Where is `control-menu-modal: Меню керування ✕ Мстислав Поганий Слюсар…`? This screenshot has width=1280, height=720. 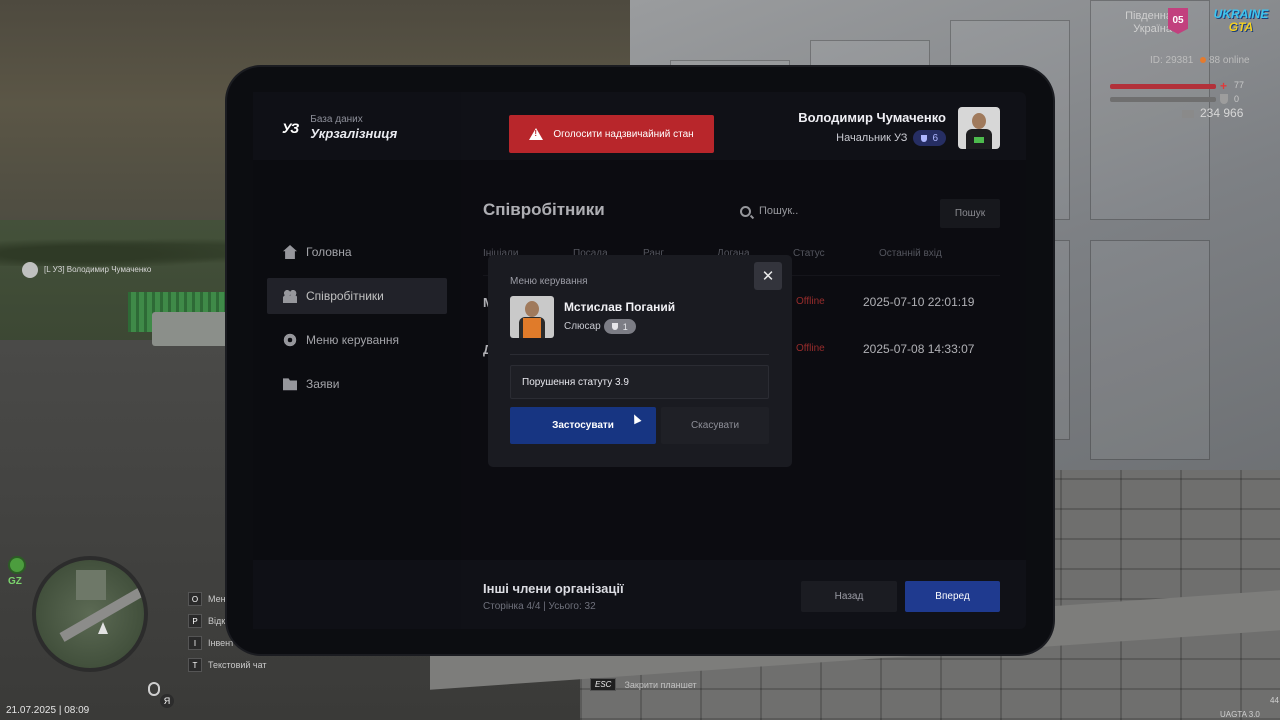
control-menu-modal: Меню керування ✕ Мстислав Поганий Слюсар… is located at coordinates (640, 361).